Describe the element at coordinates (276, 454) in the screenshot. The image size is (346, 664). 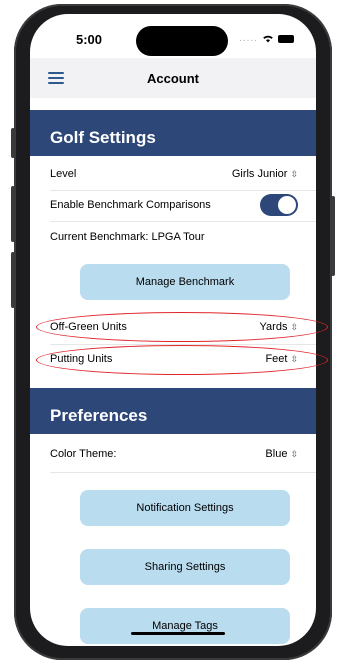
I see `color-theme-value: Blue` at that location.